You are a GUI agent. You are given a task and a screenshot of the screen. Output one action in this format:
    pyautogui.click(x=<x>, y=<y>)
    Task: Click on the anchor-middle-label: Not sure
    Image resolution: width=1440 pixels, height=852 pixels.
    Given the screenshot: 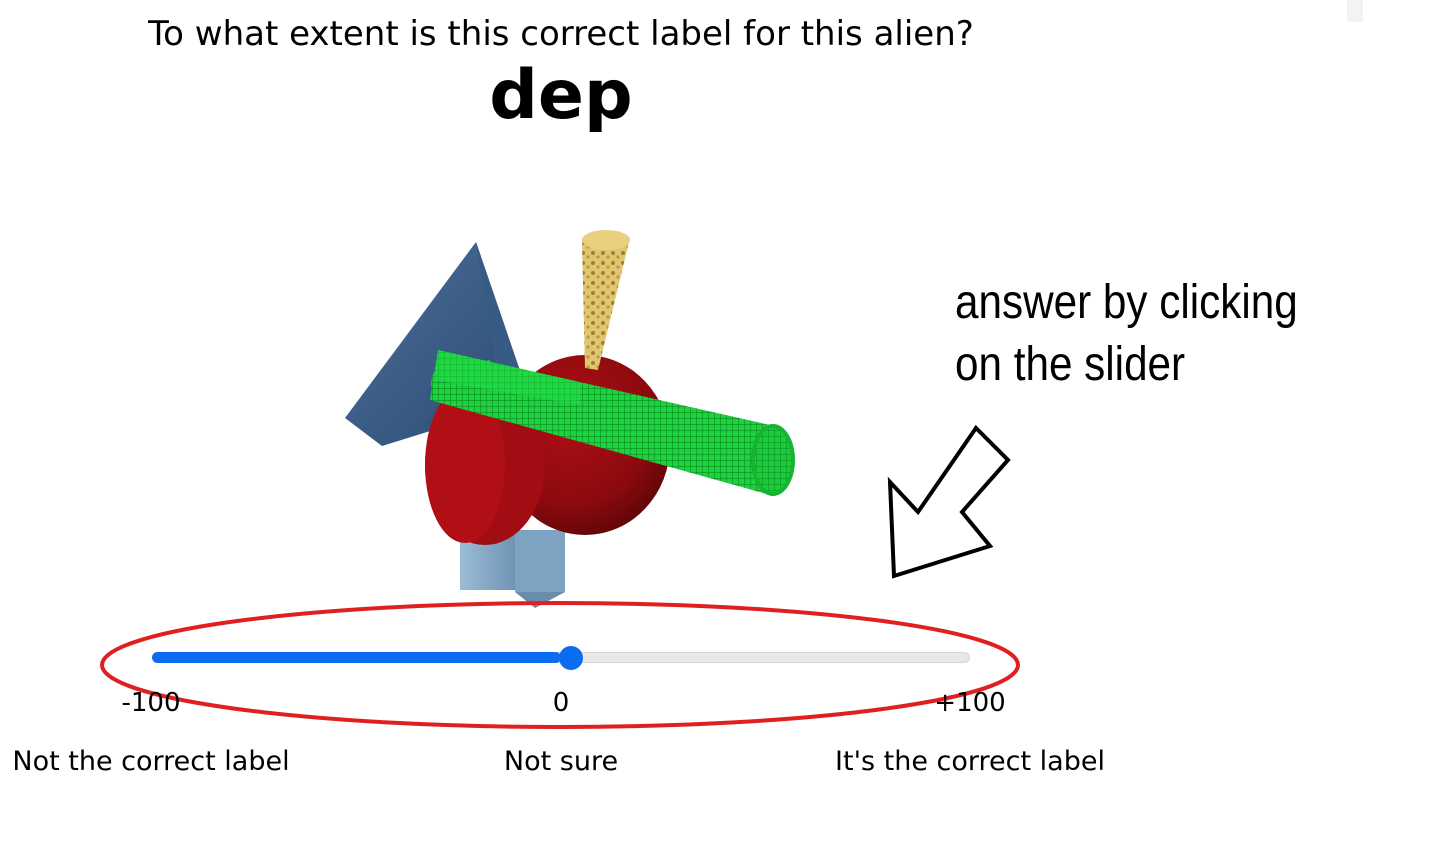 What is the action you would take?
    pyautogui.click(x=561, y=761)
    